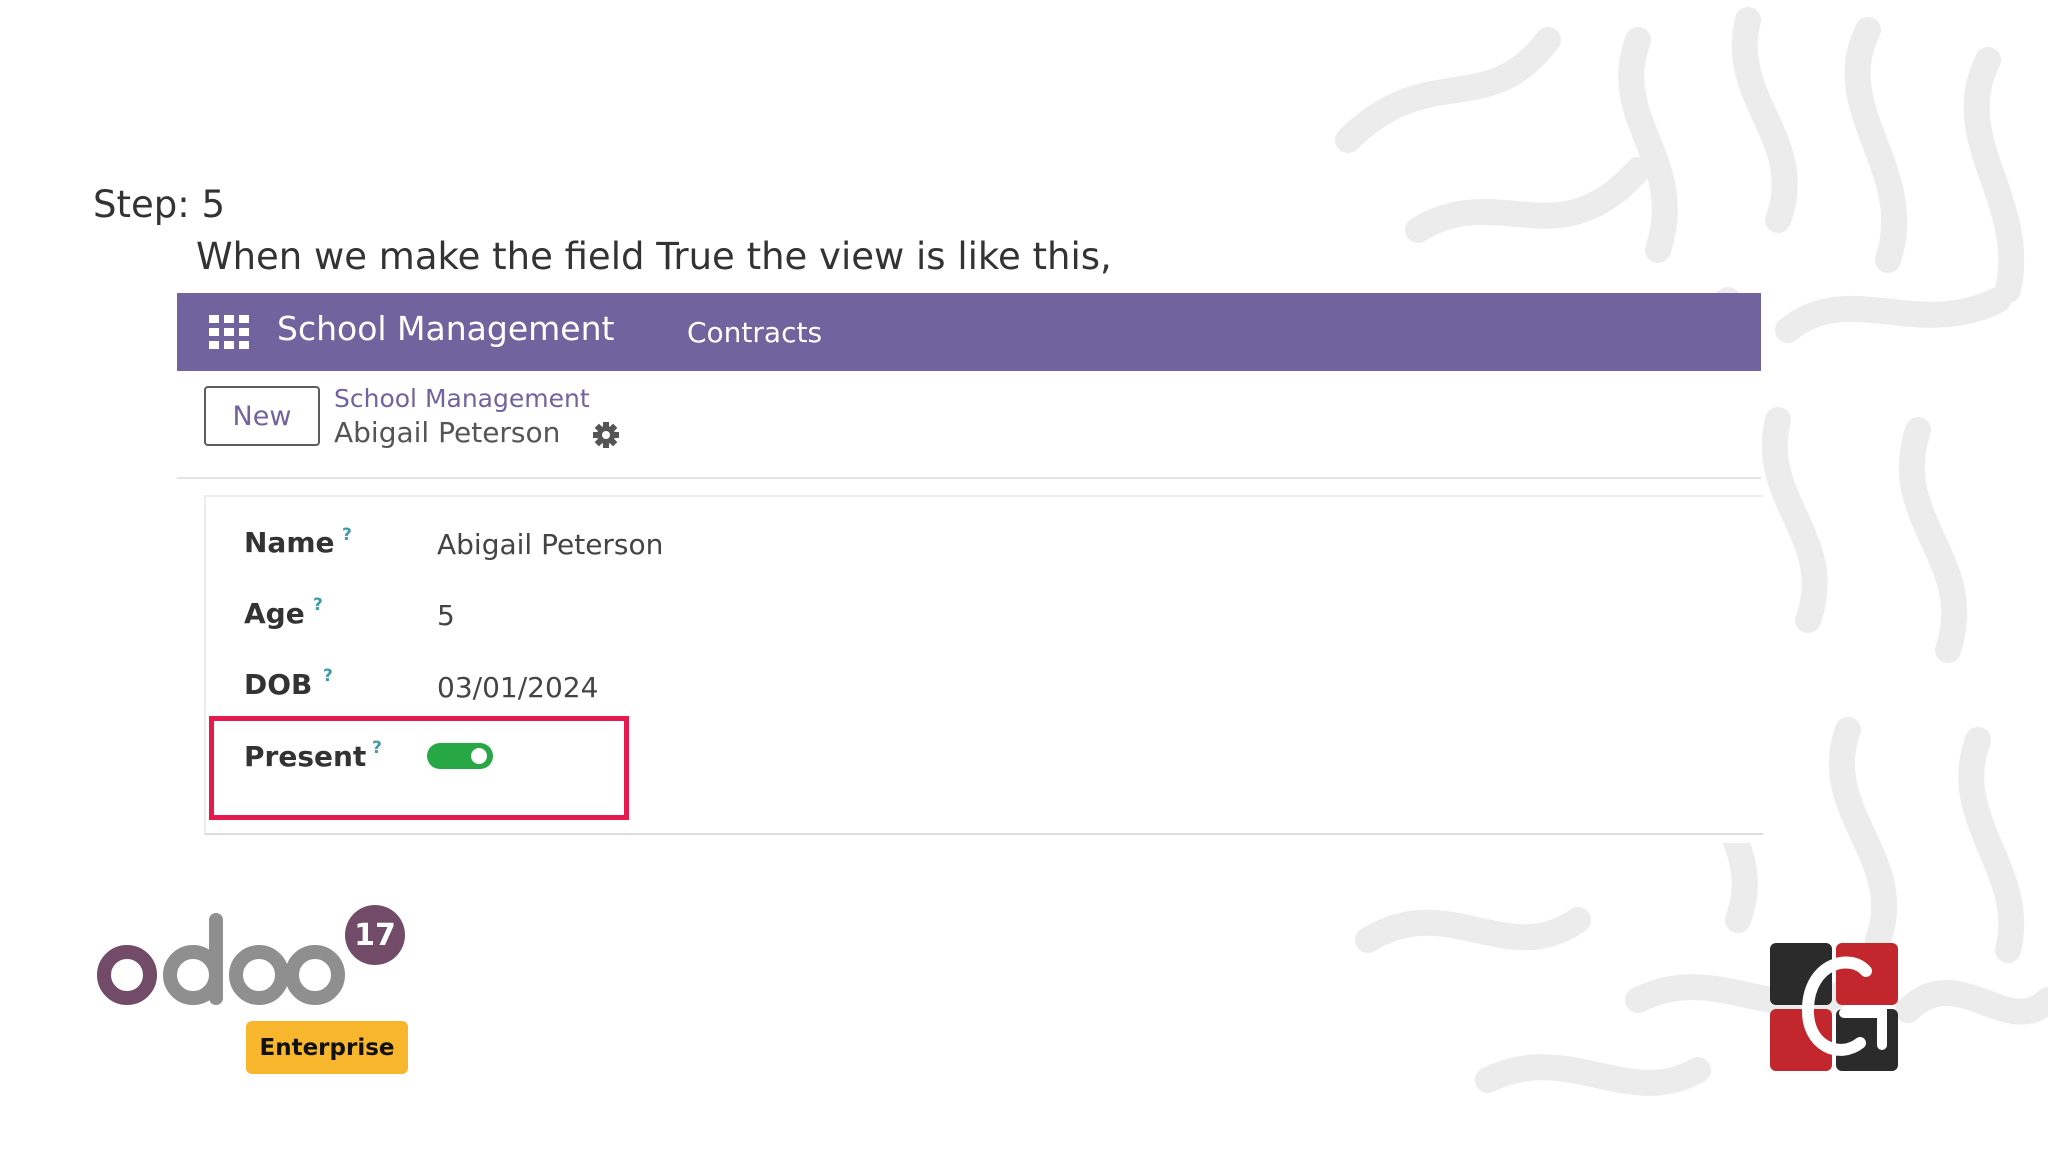 The height and width of the screenshot is (1152, 2048). I want to click on cg-logo, so click(1834, 1007).